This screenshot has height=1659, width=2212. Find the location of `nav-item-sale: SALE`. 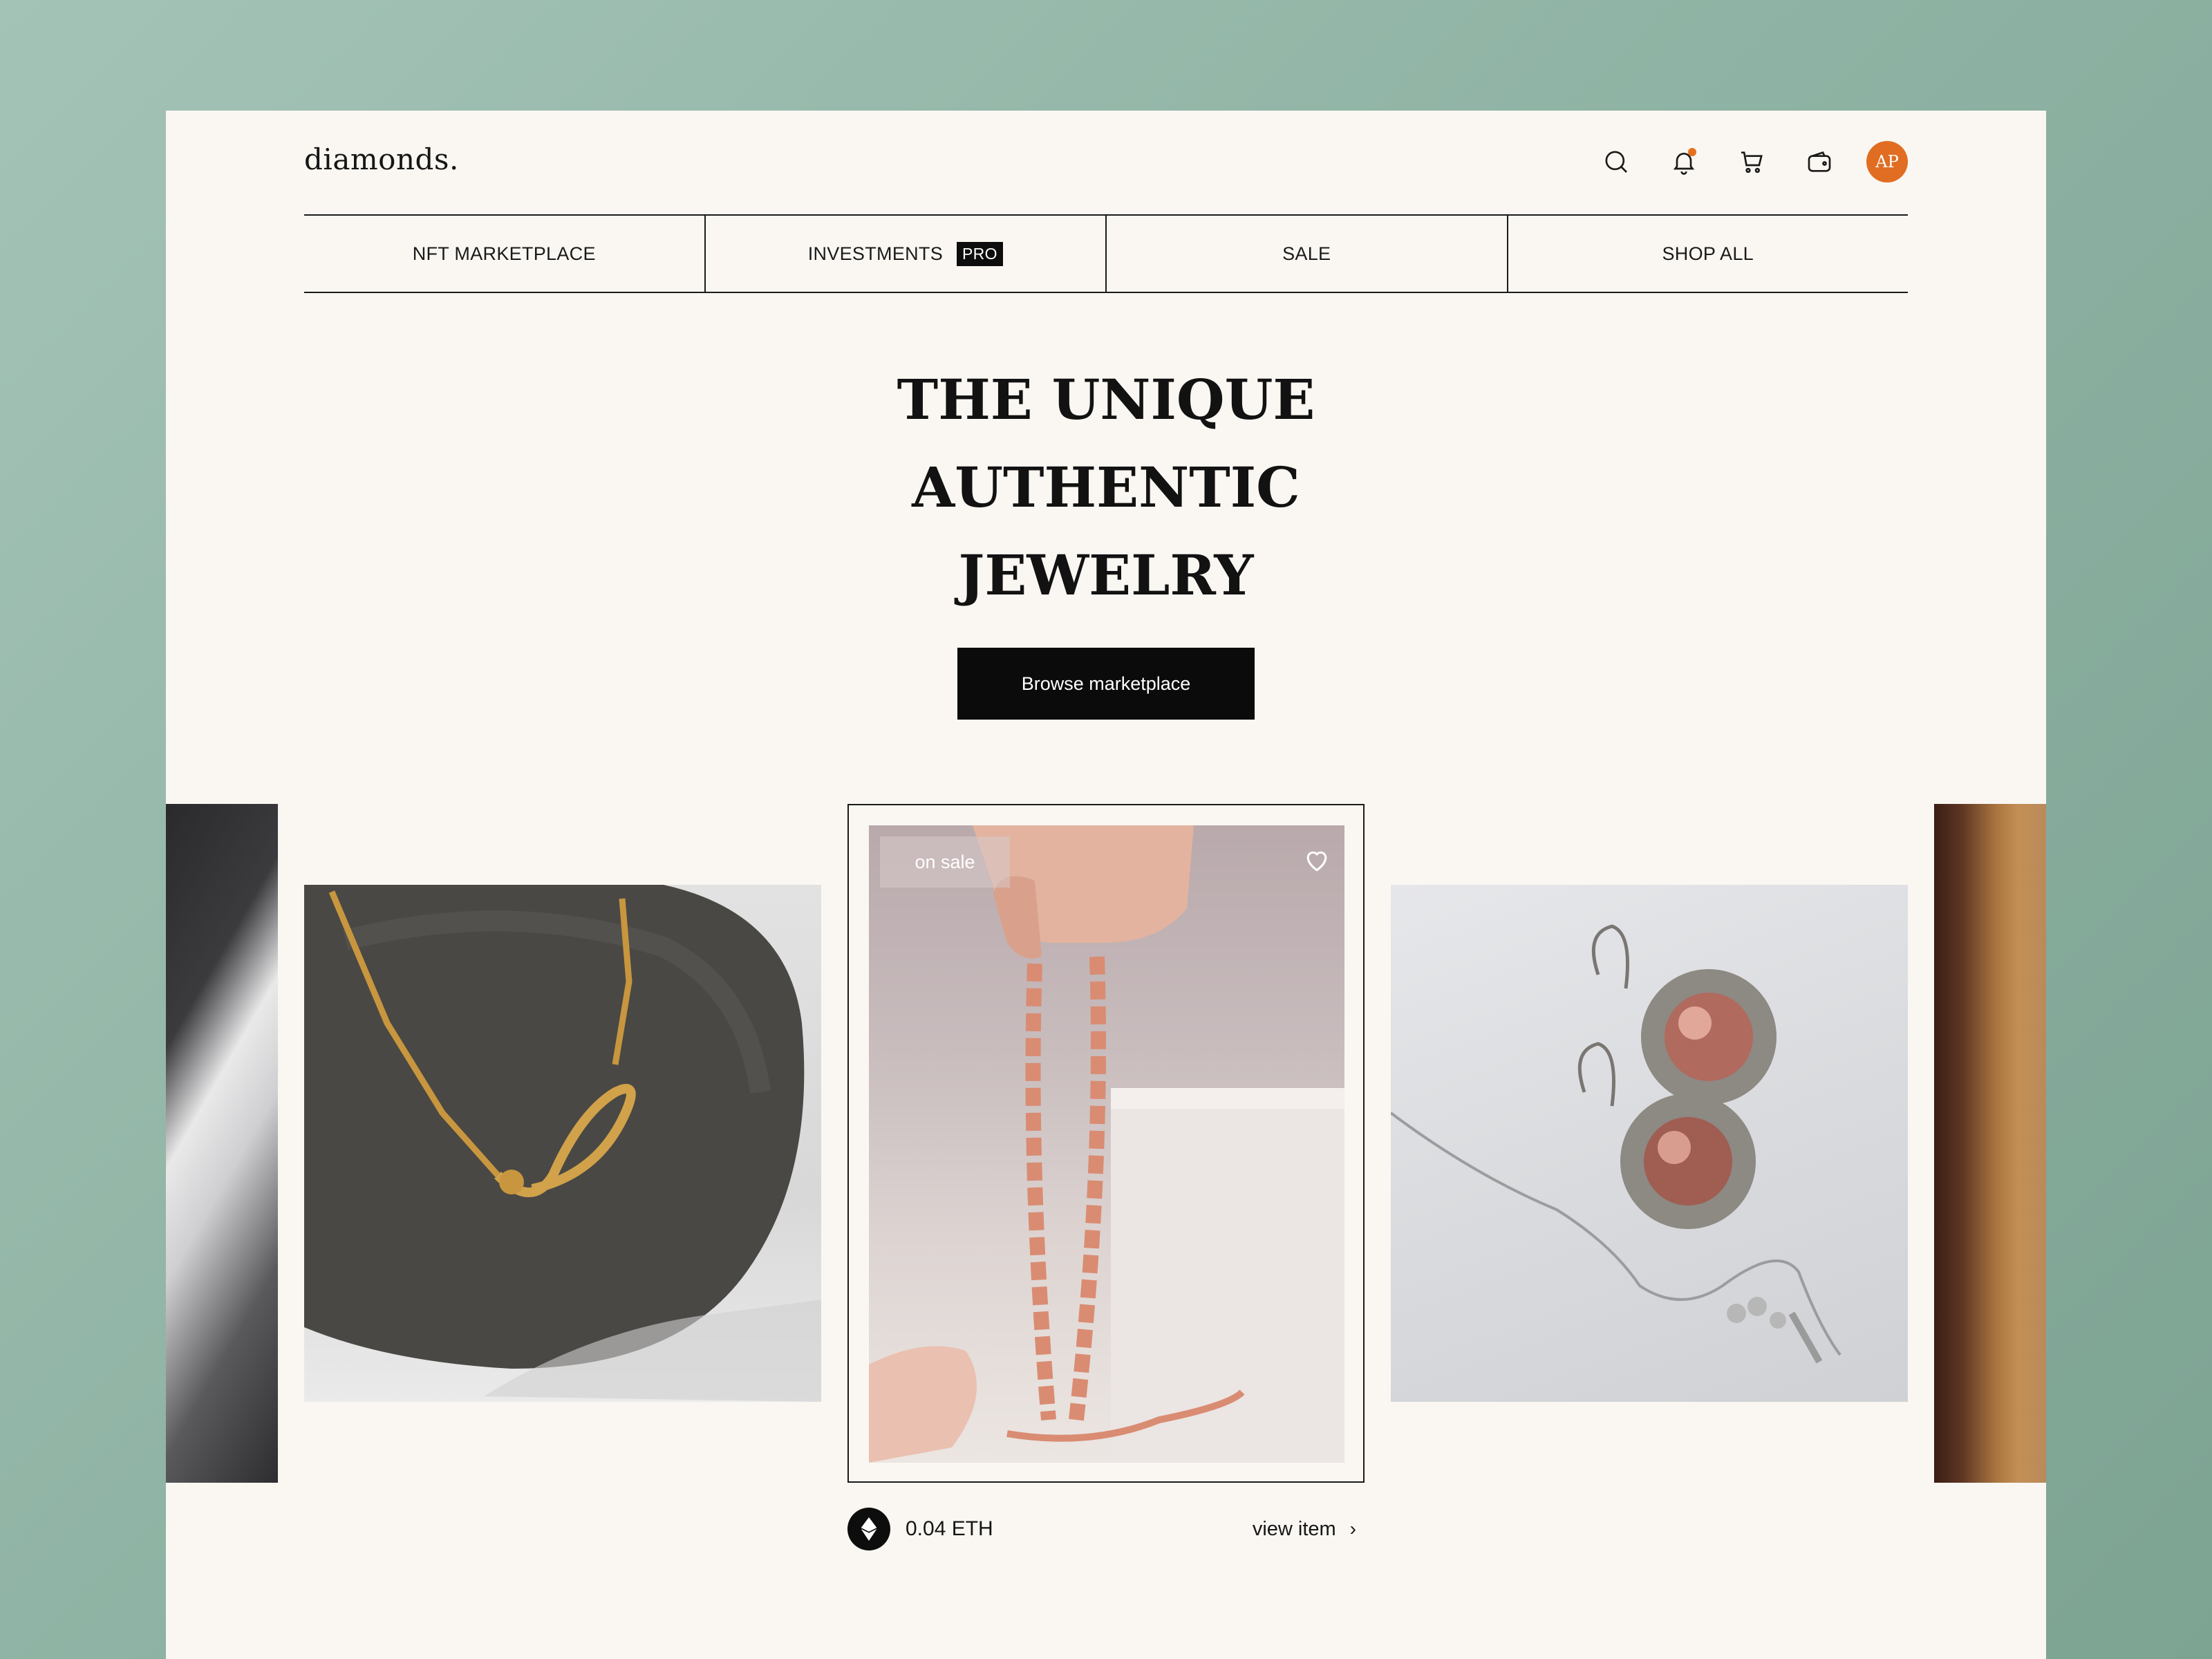

nav-item-sale: SALE is located at coordinates (1307, 254).